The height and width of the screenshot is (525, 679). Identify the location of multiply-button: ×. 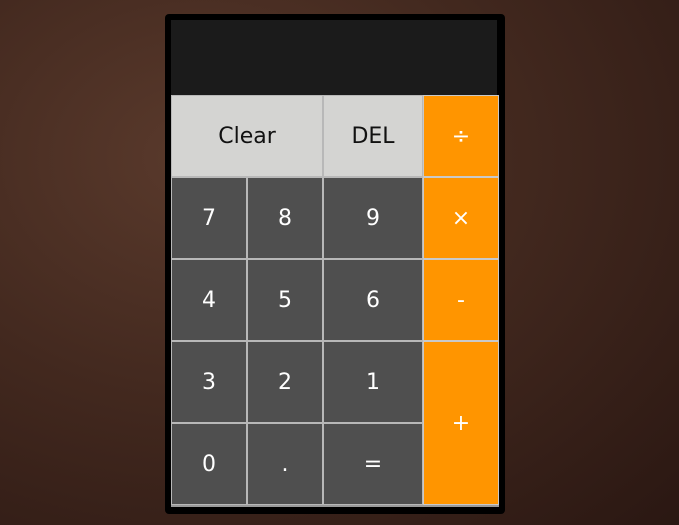
(461, 218).